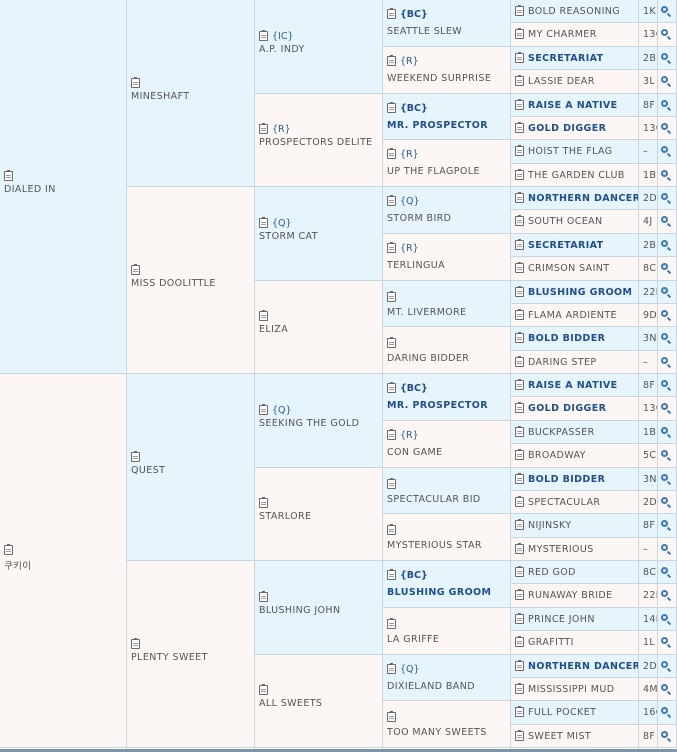  I want to click on horse-name: PROSPECTORS DELITE, so click(316, 142).